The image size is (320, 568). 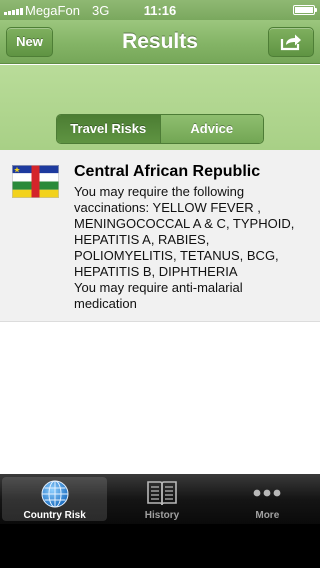 I want to click on country-name: Central African Republic, so click(x=167, y=171).